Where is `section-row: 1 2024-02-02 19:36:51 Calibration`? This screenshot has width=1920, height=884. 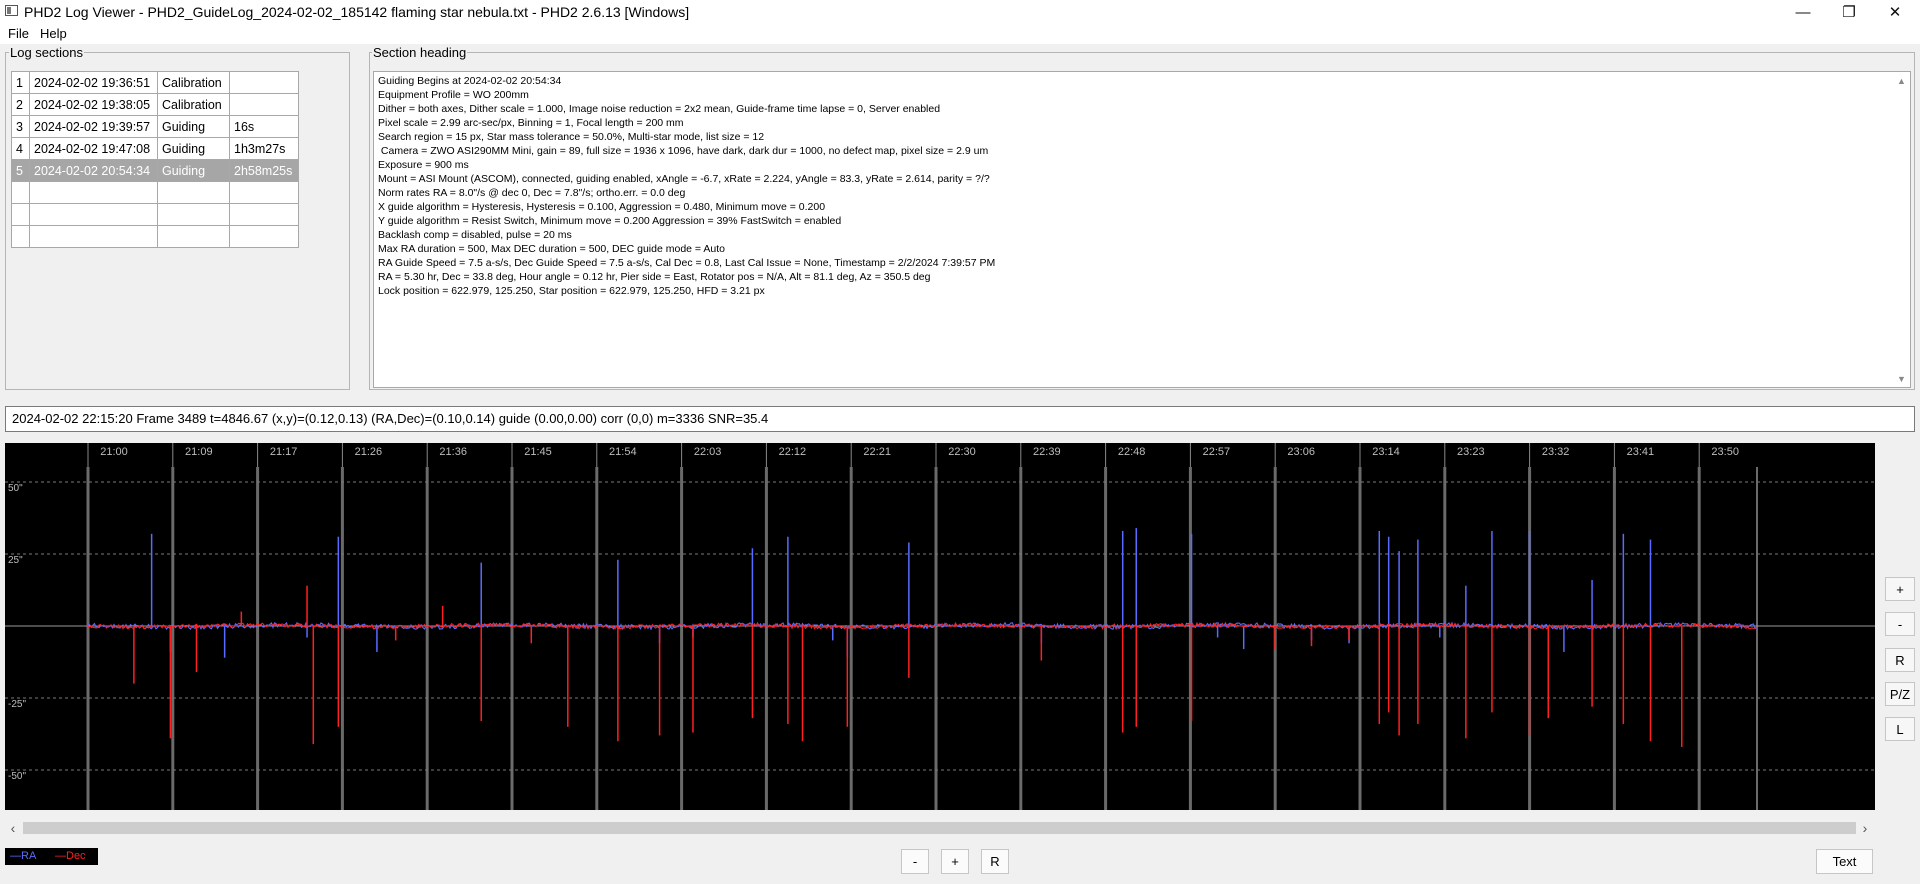
section-row: 1 2024-02-02 19:36:51 Calibration is located at coordinates (155, 82).